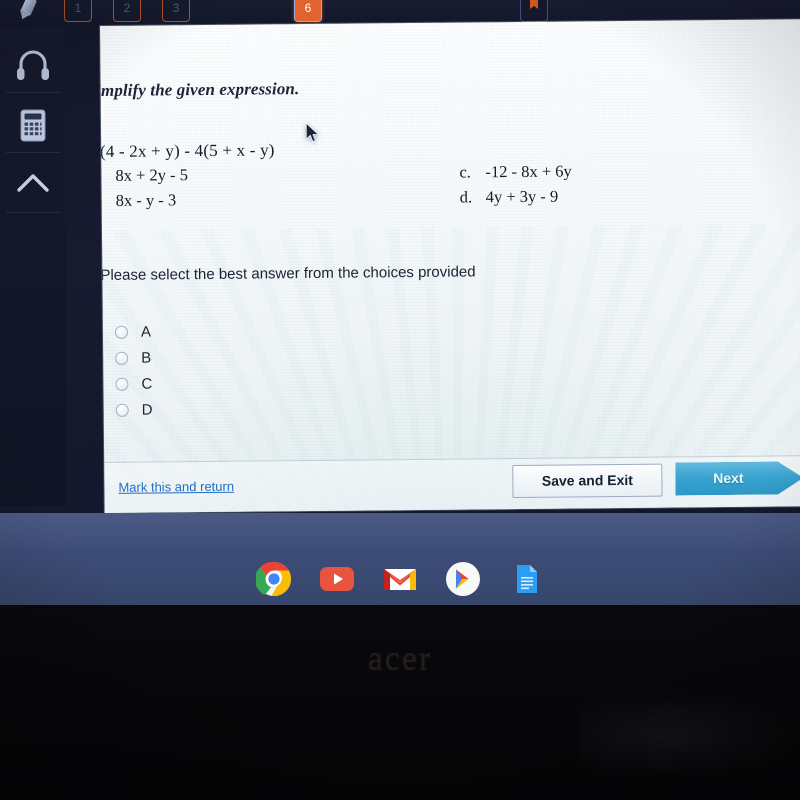  I want to click on save-and-exit-button: Save and Exit, so click(587, 481).